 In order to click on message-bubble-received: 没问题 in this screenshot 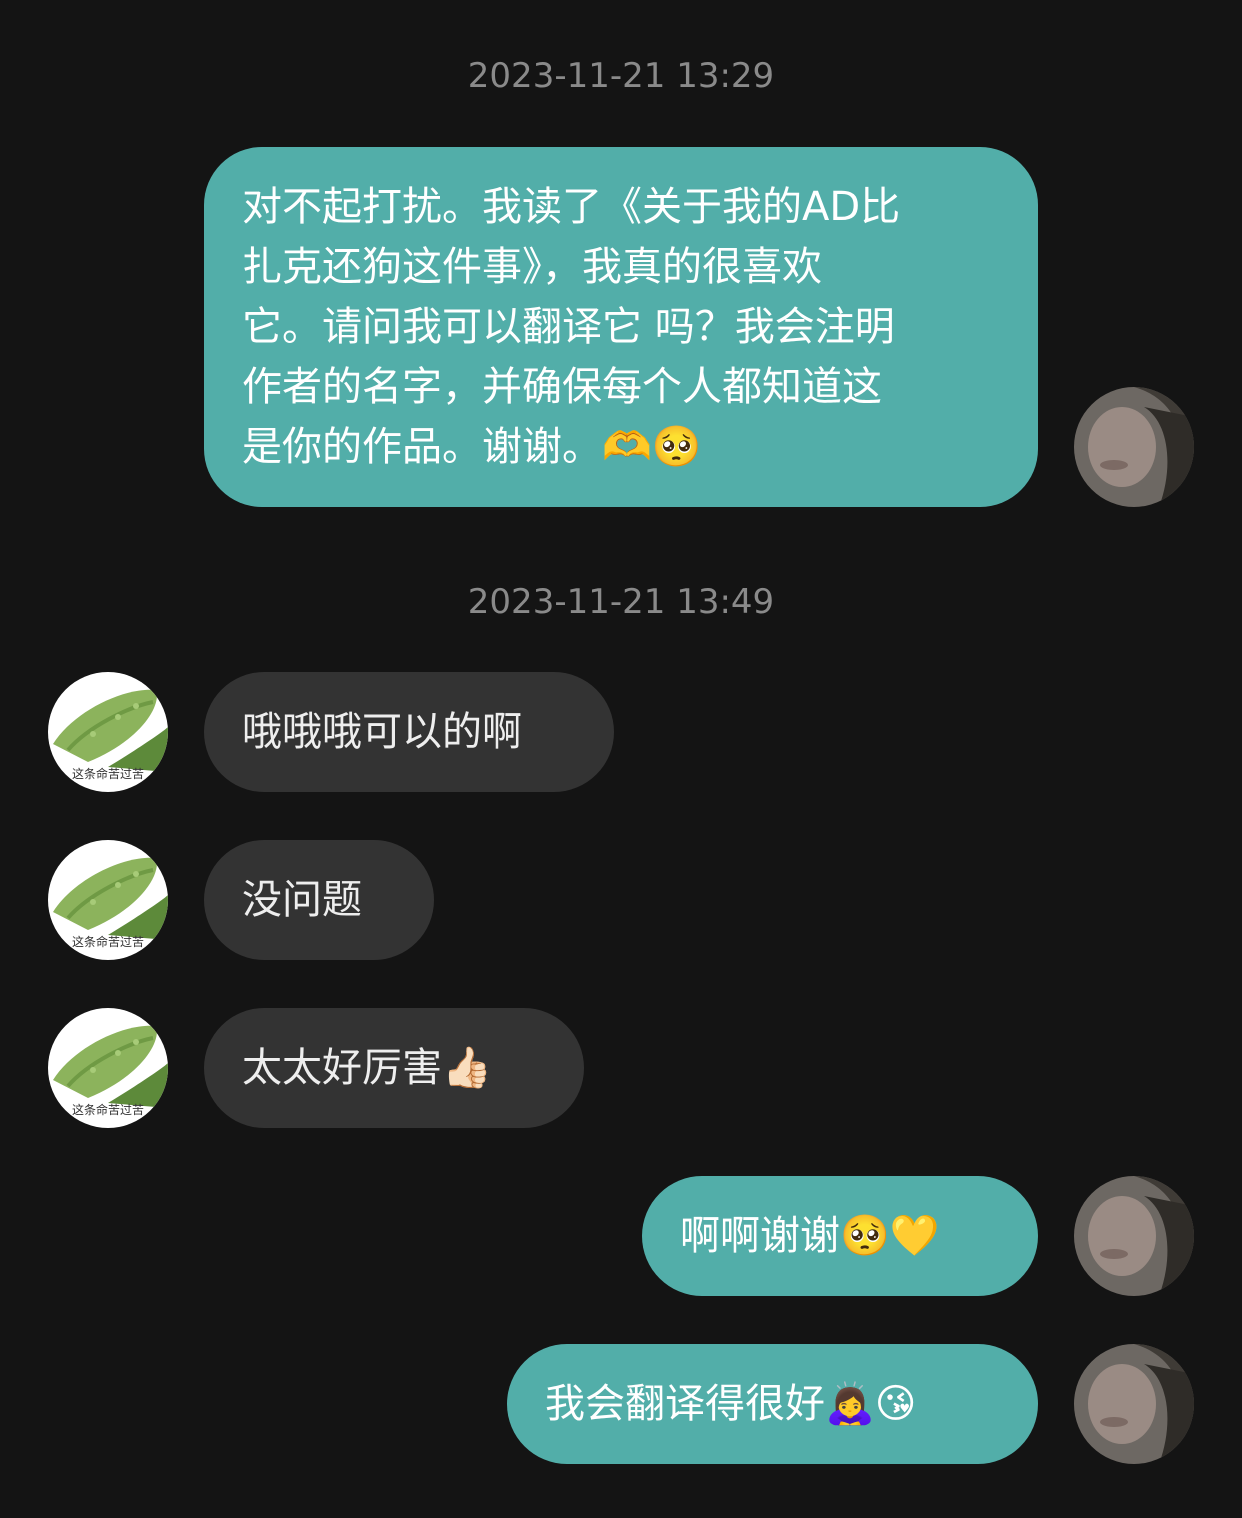, I will do `click(319, 900)`.